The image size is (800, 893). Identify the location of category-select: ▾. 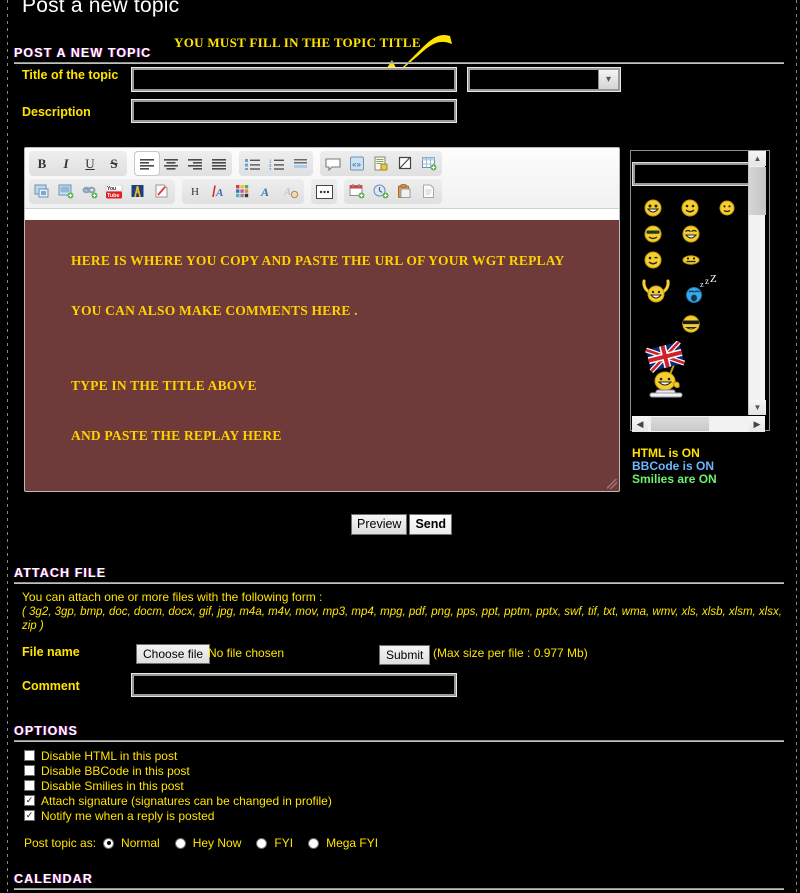
(544, 79).